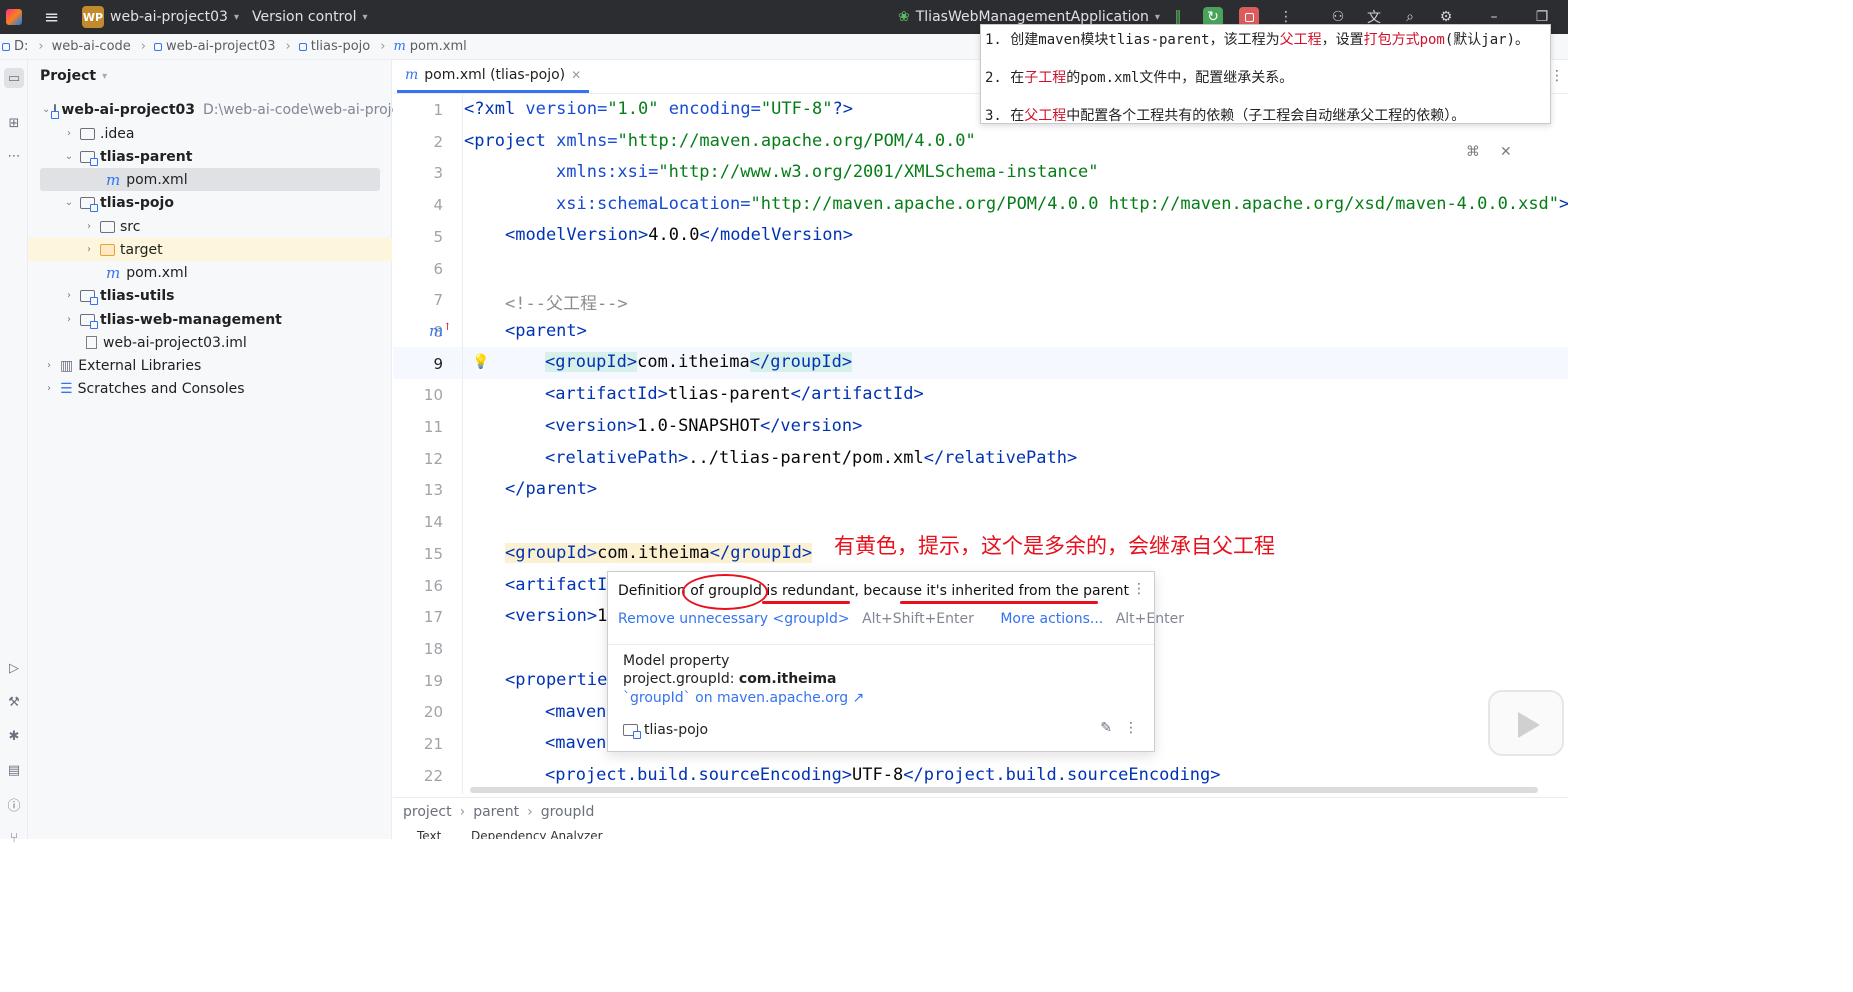 Image resolution: width=1853 pixels, height=992 pixels. What do you see at coordinates (806, 602) in the screenshot?
I see `red-underline-mark` at bounding box center [806, 602].